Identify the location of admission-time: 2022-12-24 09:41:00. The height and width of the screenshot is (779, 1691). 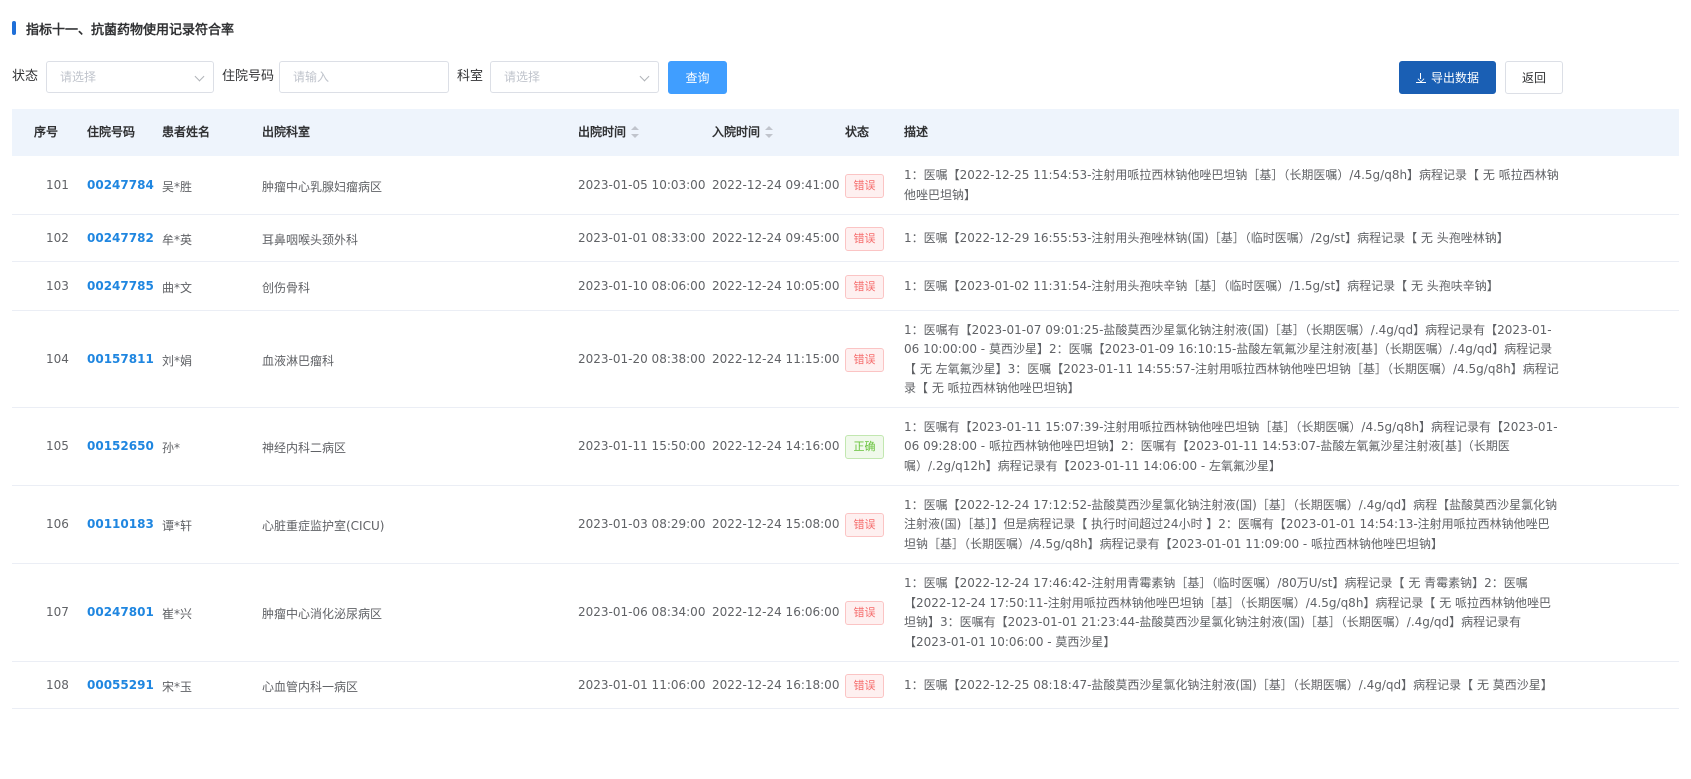
(776, 184).